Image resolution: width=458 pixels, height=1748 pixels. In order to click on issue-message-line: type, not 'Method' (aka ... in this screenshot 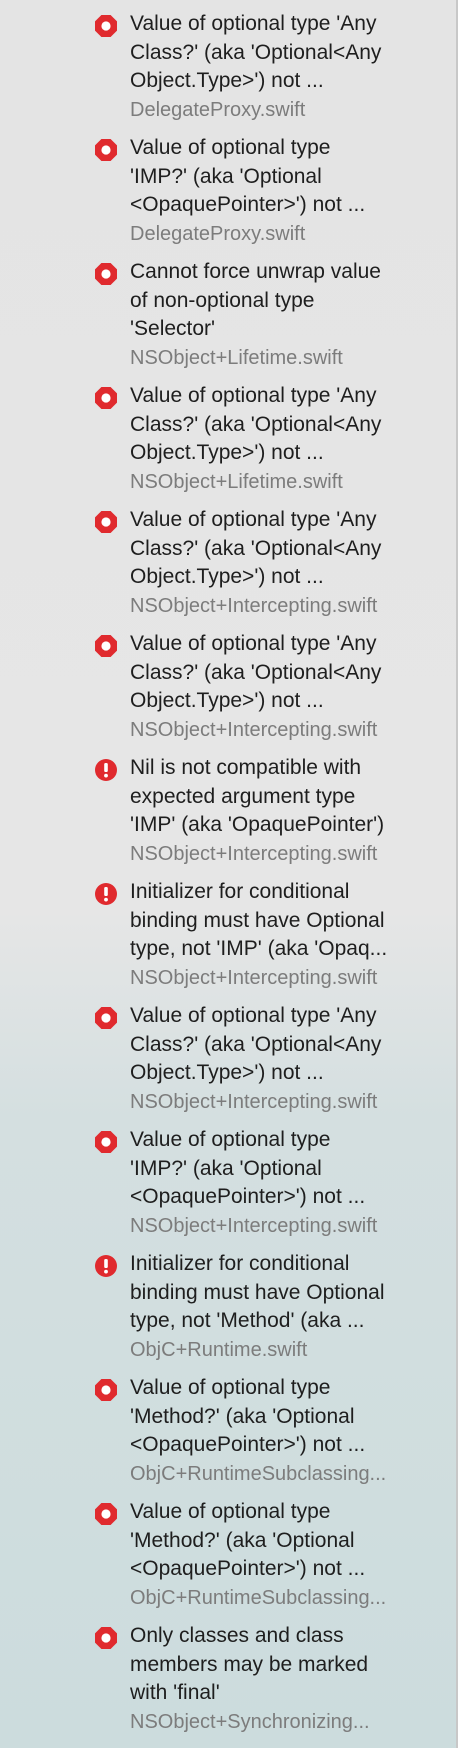, I will do `click(247, 1320)`.